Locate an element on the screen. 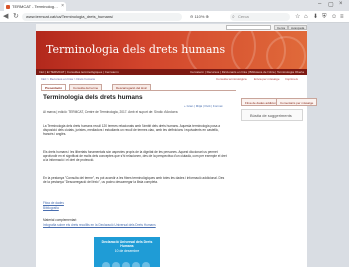 The height and width of the screenshot is (267, 349). close-tab-icon: × is located at coordinates (62, 6).